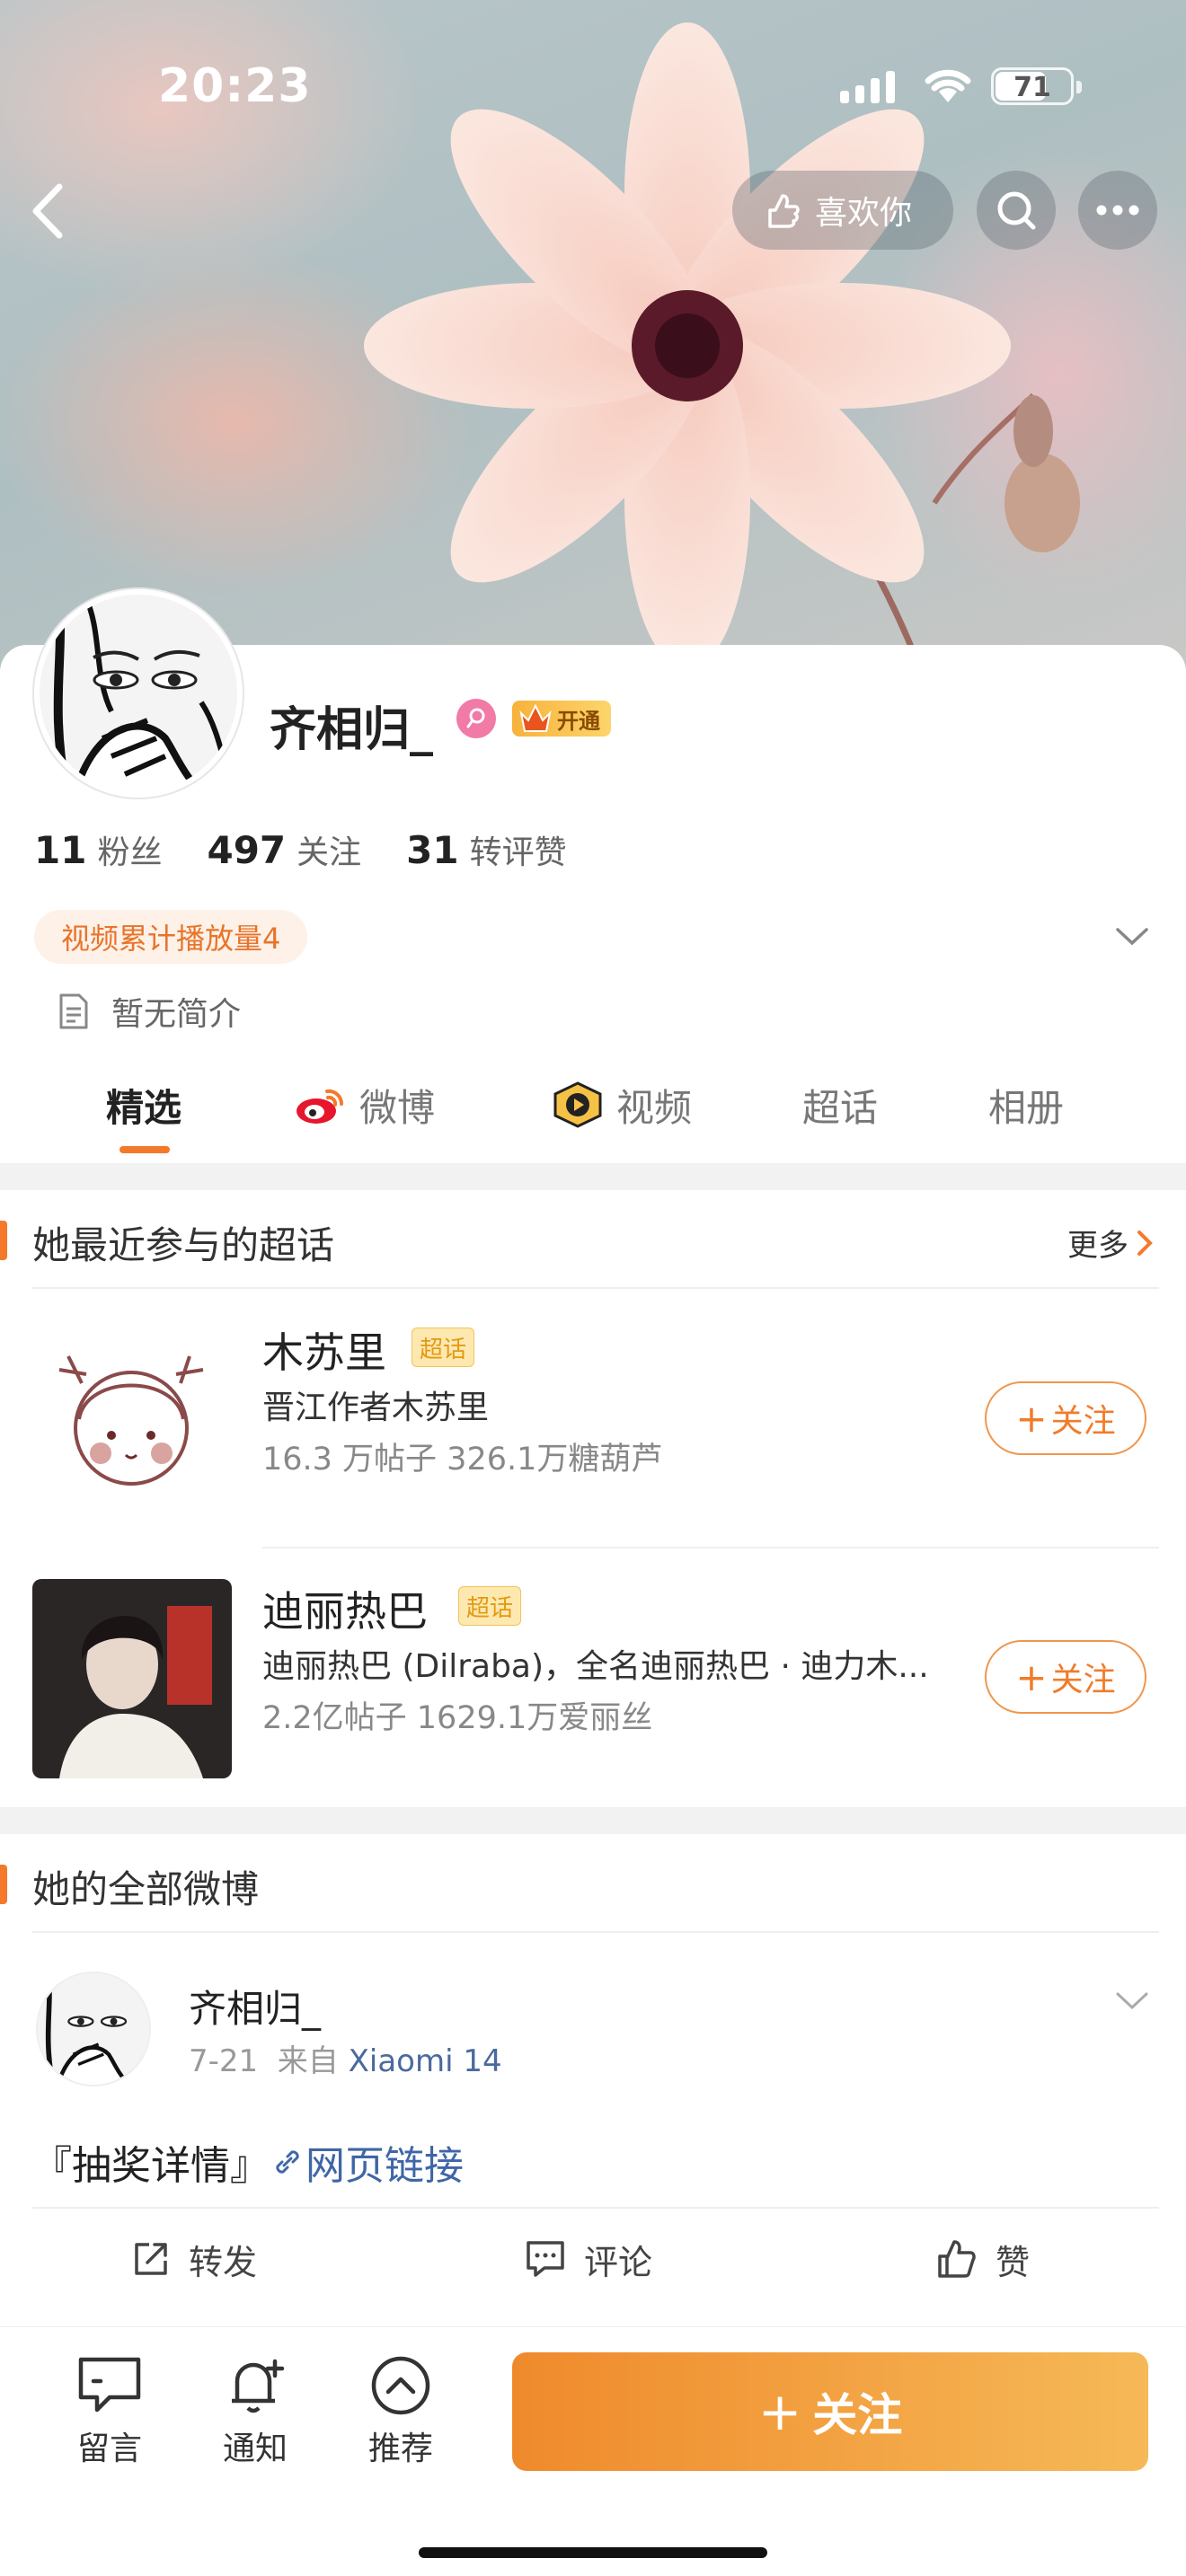 Image resolution: width=1186 pixels, height=2576 pixels. I want to click on topic-image-musuli, so click(132, 1420).